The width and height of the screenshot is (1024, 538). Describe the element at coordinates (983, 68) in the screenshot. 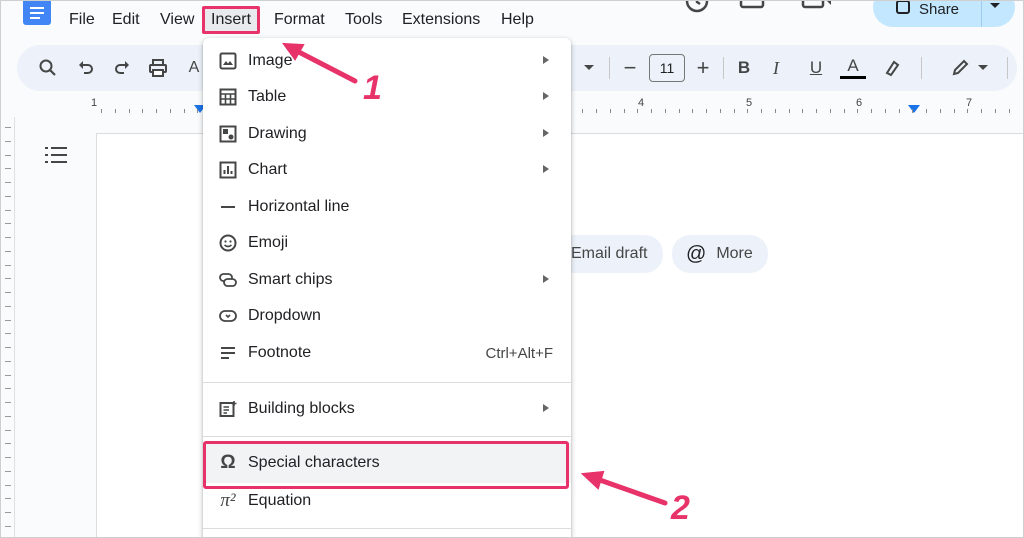

I see `editing-mode-dropdown-icon` at that location.